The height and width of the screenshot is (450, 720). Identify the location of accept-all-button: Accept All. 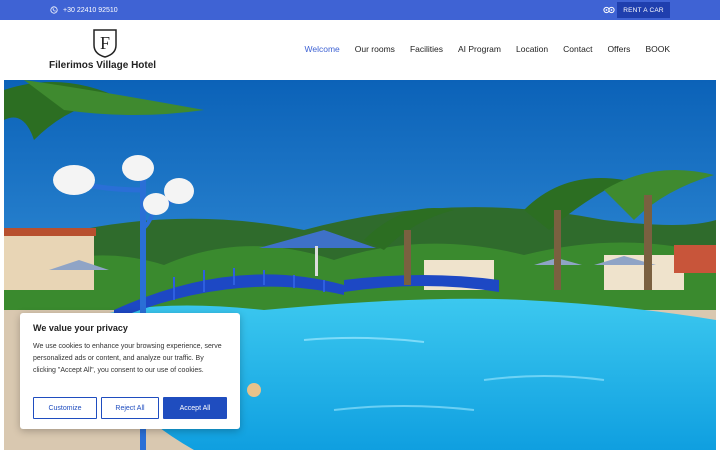
(195, 408).